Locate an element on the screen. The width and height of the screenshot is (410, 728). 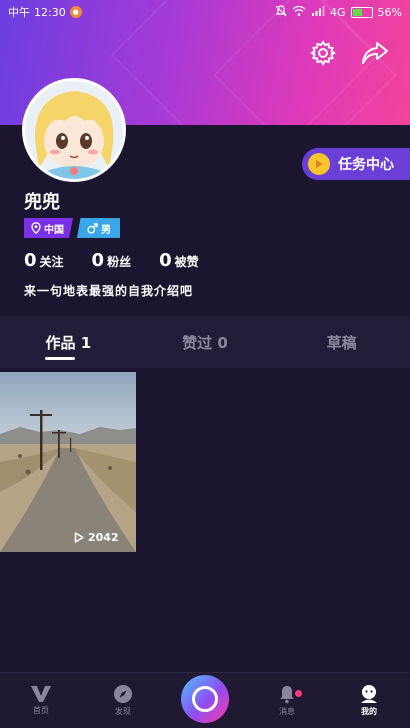
record-icon is located at coordinates (205, 698).